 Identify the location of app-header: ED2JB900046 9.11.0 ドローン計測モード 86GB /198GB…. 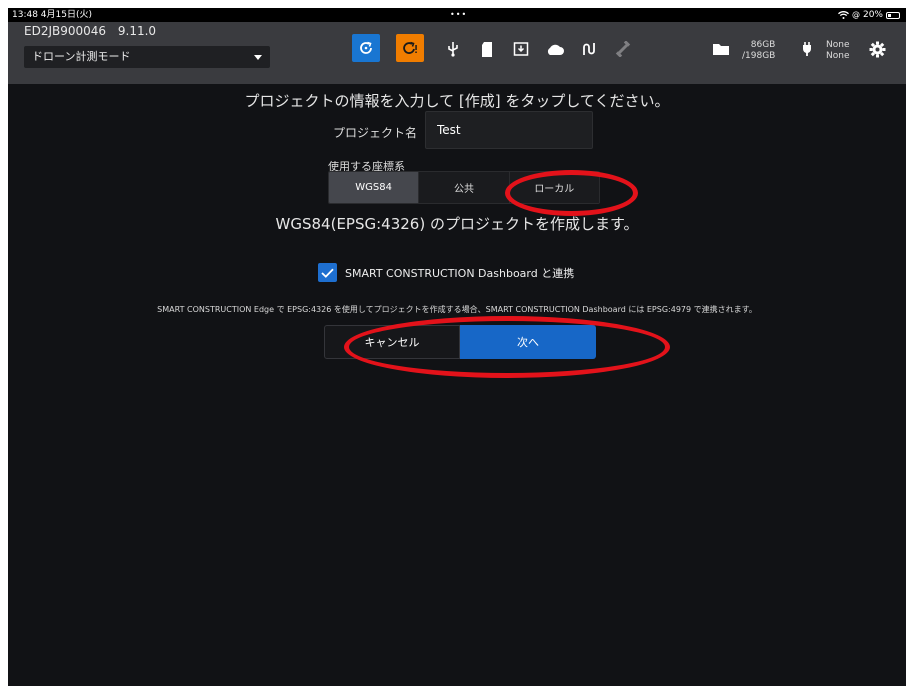
(457, 53).